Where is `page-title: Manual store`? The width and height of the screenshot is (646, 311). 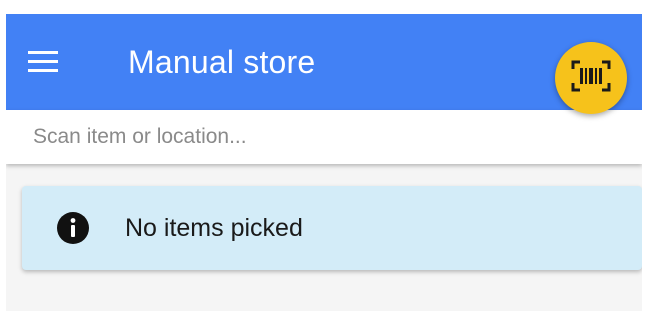 page-title: Manual store is located at coordinates (222, 62).